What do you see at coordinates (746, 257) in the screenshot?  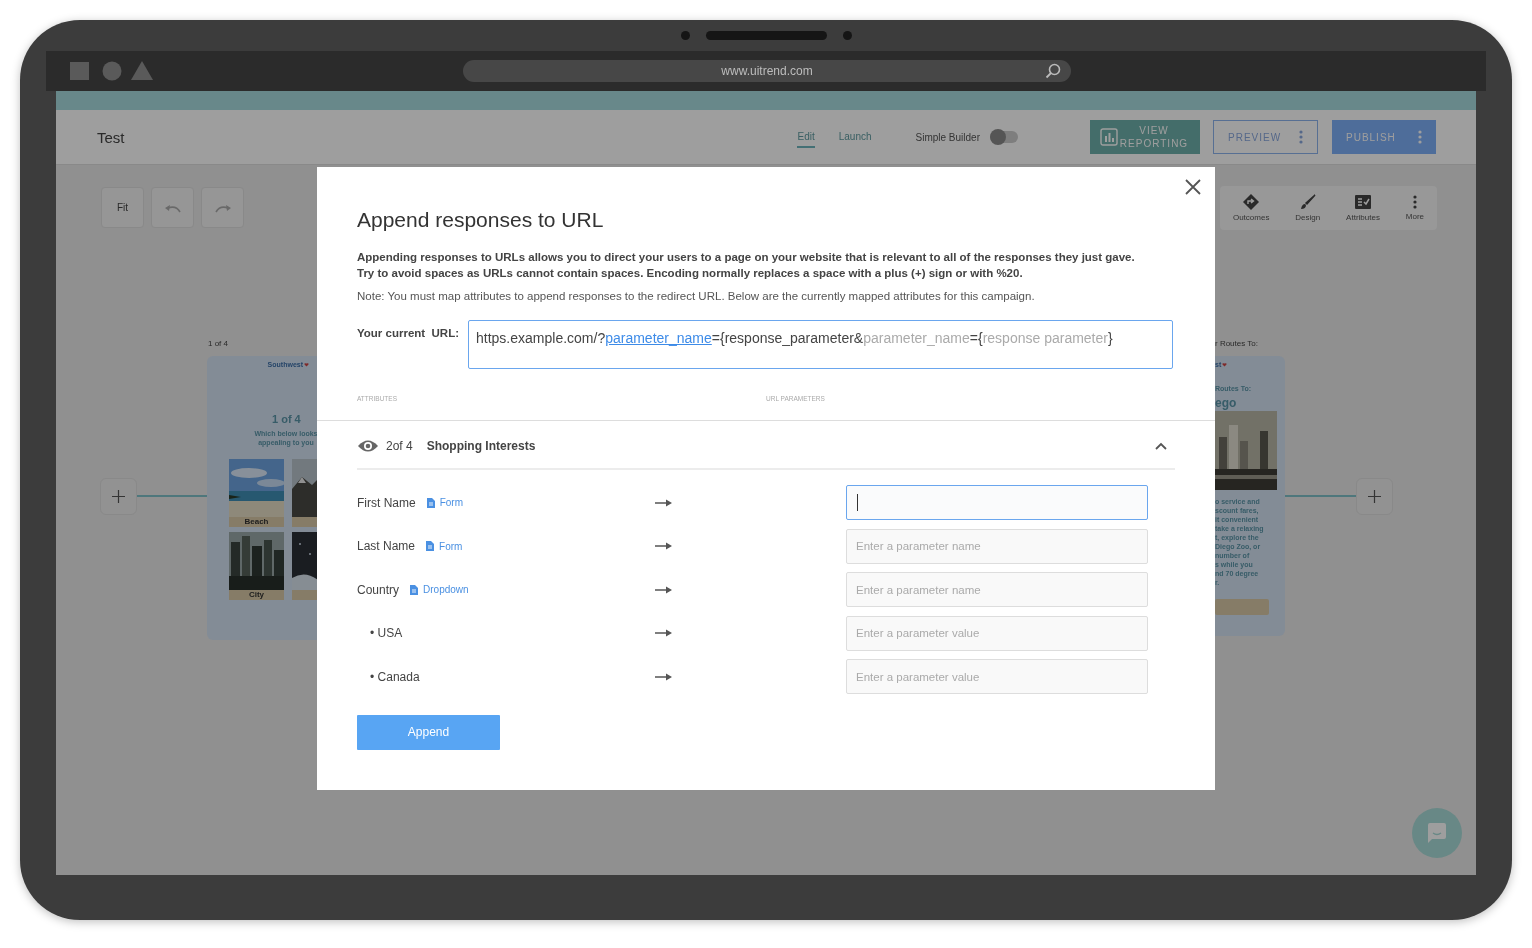 I see `description-text: Appending responses to URLs allows you to direct your users to a page on your website that is relevant to all of the responses they just gave.` at bounding box center [746, 257].